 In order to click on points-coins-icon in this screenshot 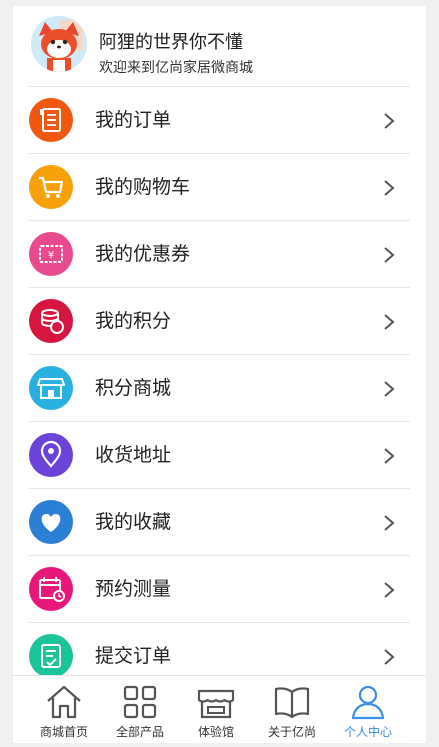, I will do `click(51, 321)`.